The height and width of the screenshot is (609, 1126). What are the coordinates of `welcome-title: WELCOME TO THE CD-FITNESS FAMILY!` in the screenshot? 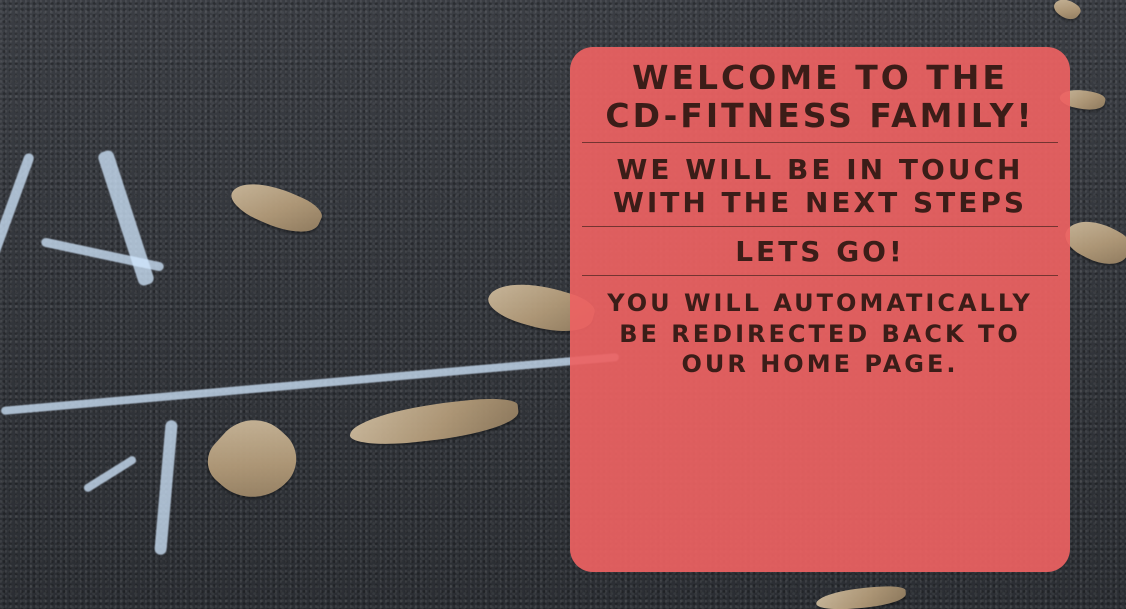 It's located at (820, 96).